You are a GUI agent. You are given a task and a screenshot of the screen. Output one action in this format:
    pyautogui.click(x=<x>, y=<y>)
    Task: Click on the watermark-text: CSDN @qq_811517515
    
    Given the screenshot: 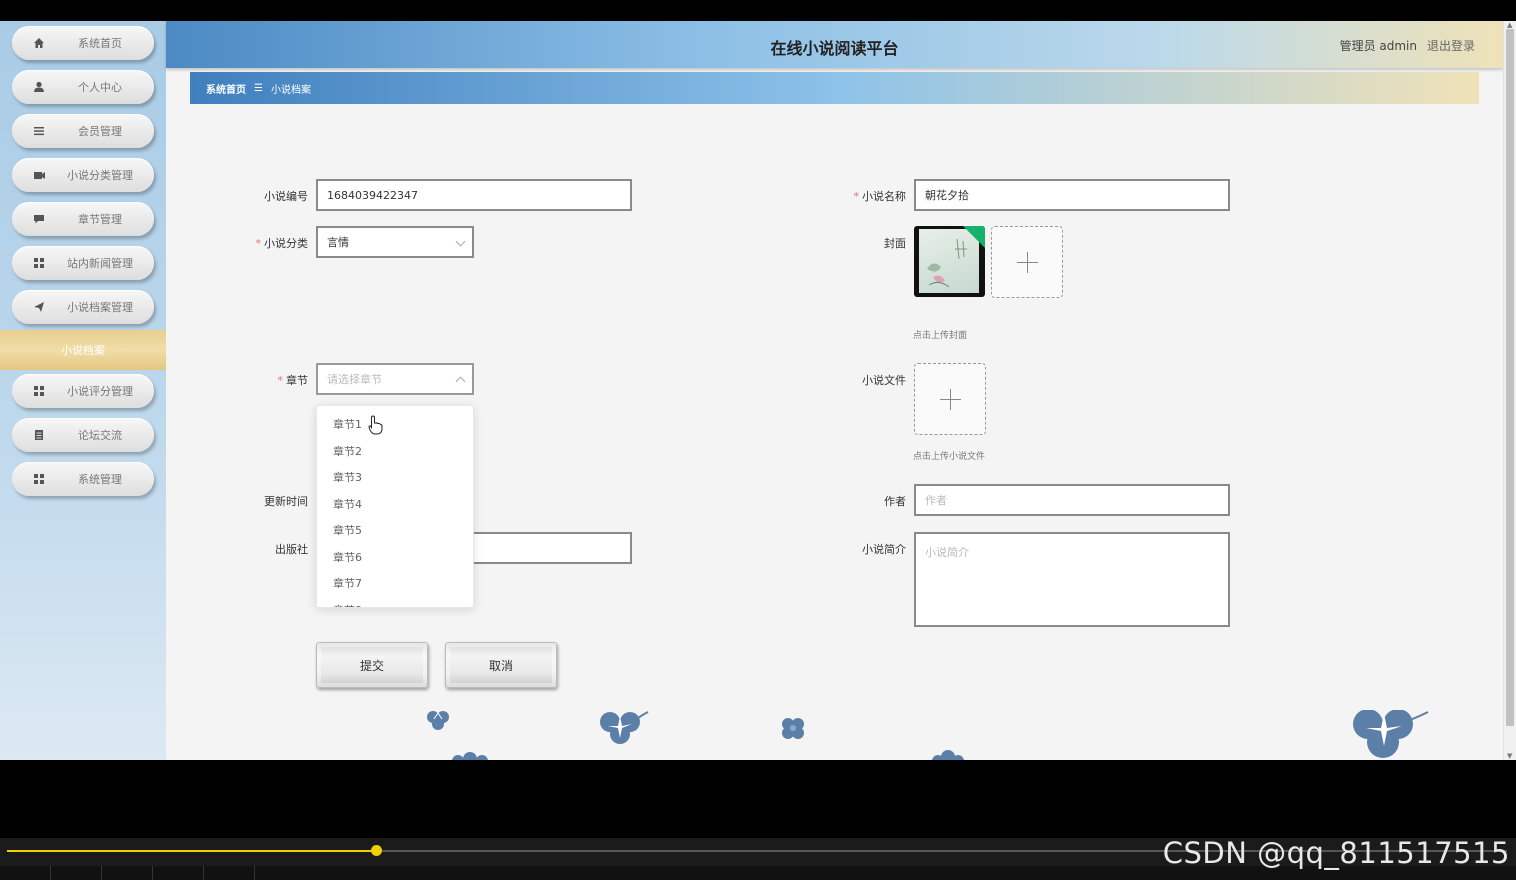 What is the action you would take?
    pyautogui.click(x=1336, y=853)
    